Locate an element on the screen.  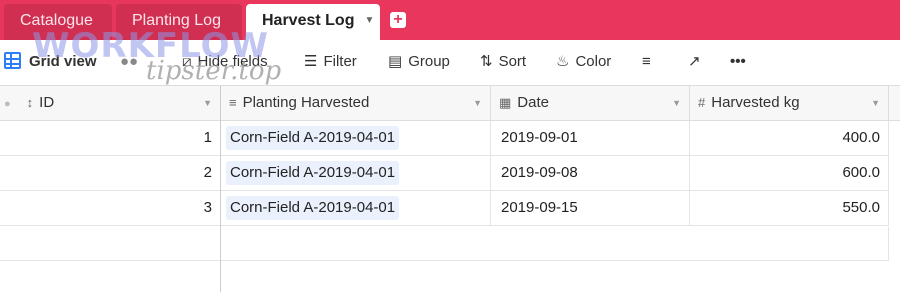
linked-record-icon: ≡ is located at coordinates (233, 102).